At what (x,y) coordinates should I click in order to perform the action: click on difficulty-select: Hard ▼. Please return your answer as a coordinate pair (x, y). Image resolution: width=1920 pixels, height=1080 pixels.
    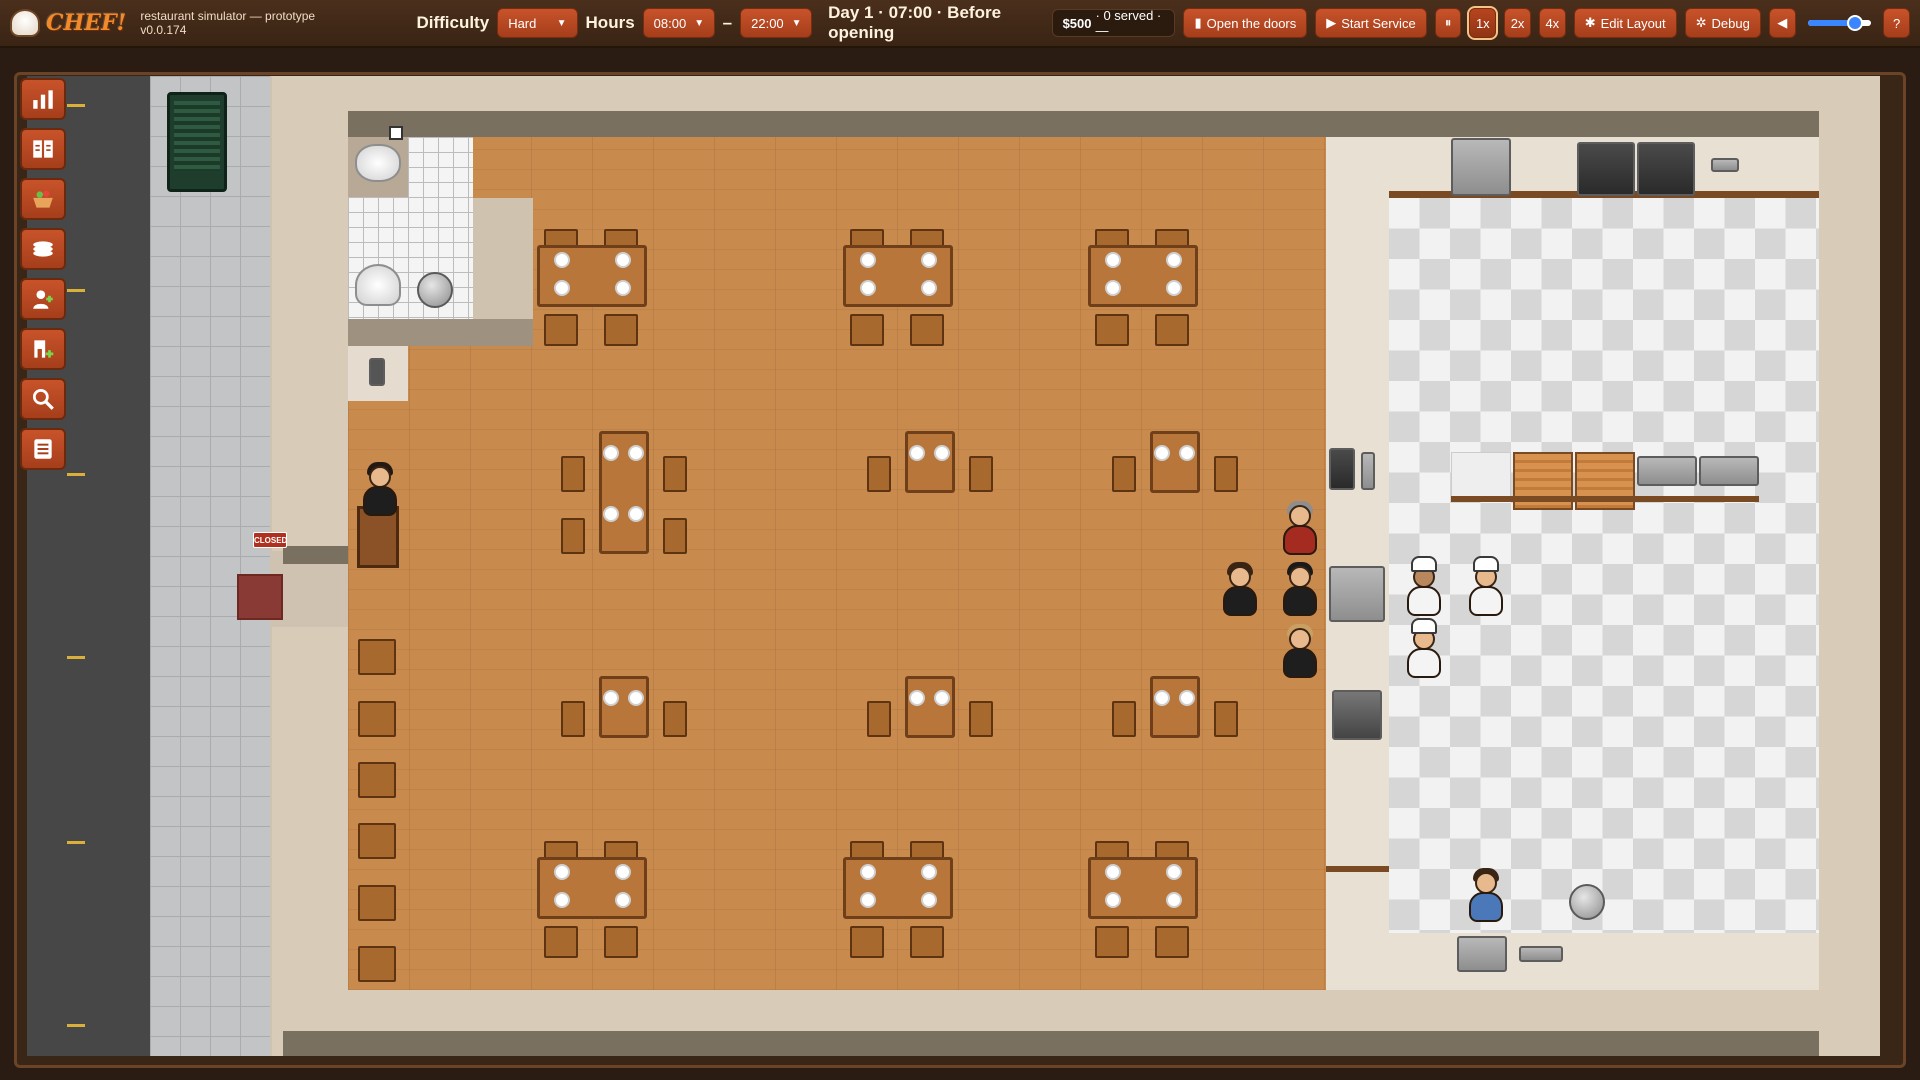
    Looking at the image, I should click on (537, 23).